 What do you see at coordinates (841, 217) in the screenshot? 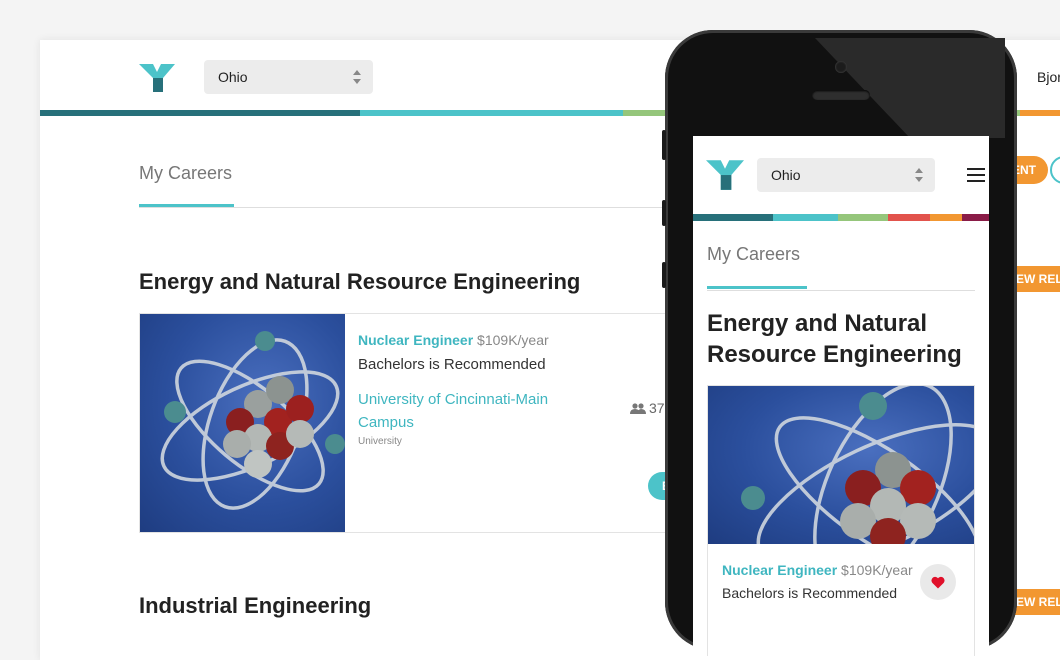
I see `color-stripe` at bounding box center [841, 217].